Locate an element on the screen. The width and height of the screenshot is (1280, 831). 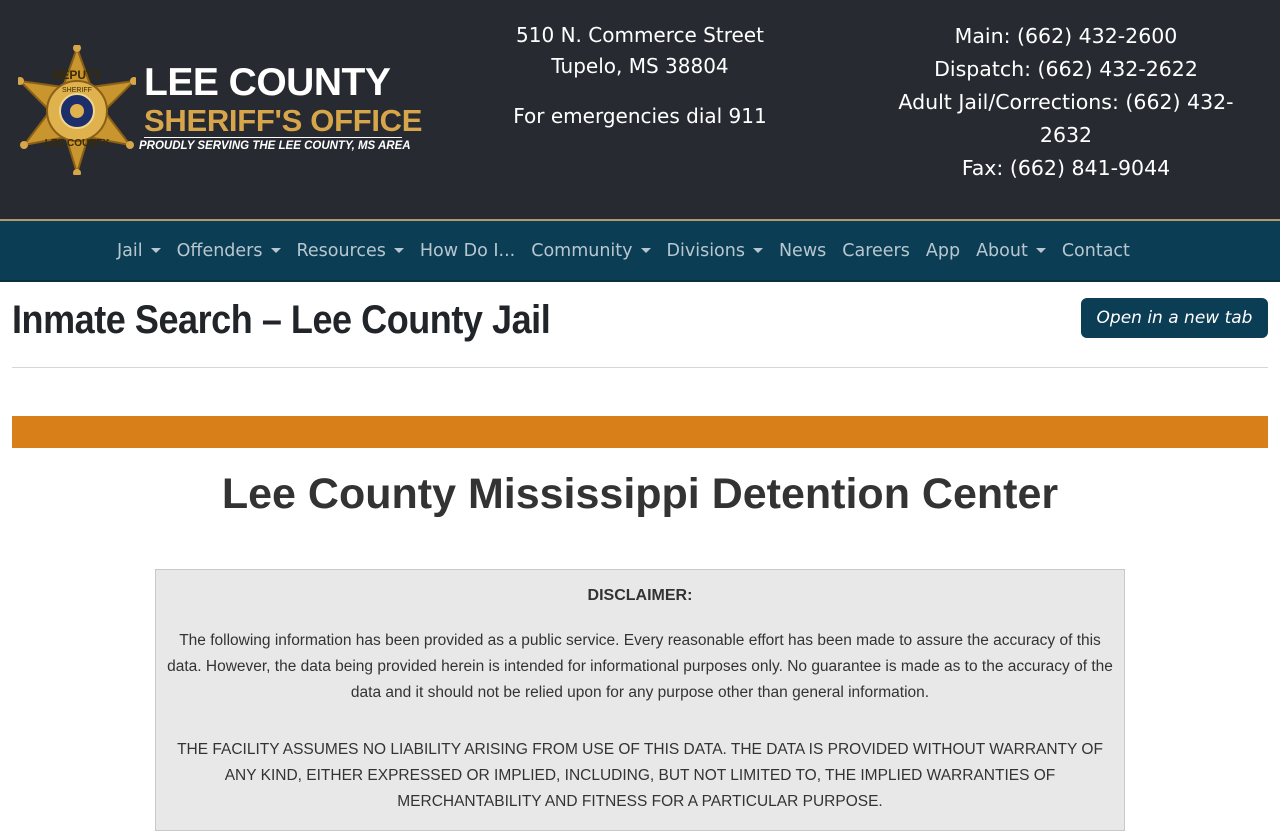
page-title: Inmate Search – Lee County Jail is located at coordinates (281, 320).